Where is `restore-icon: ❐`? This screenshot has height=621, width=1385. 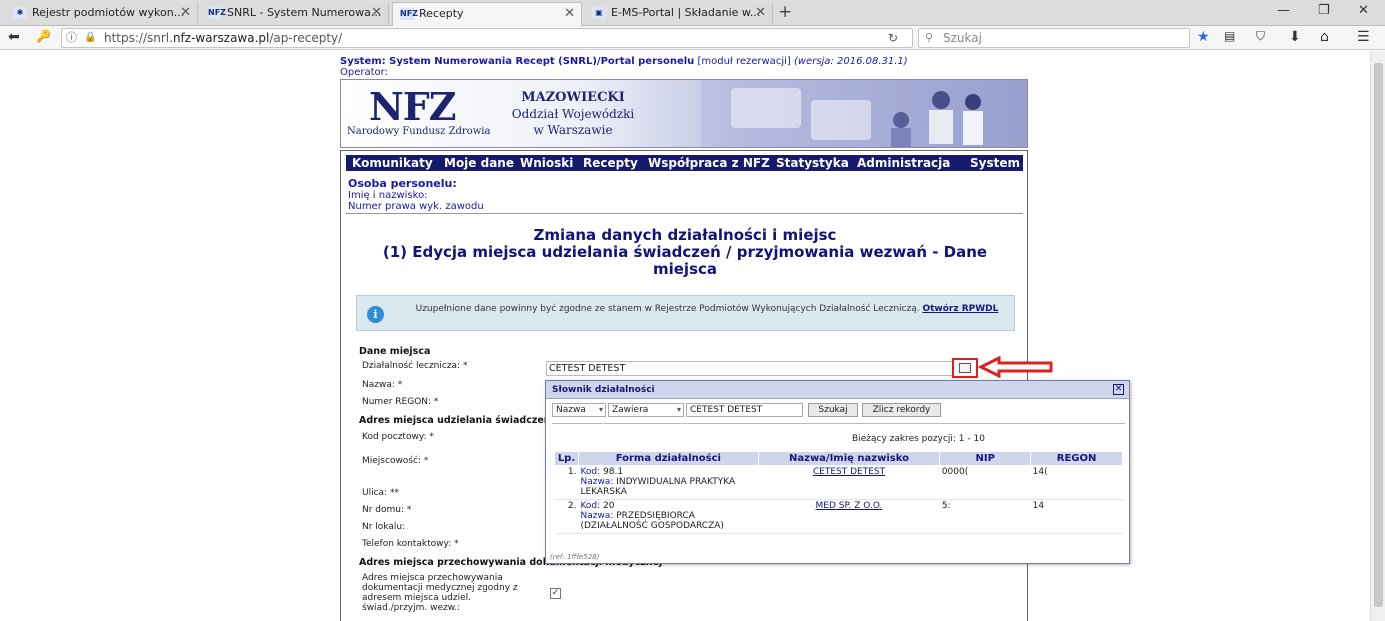 restore-icon: ❐ is located at coordinates (1324, 10).